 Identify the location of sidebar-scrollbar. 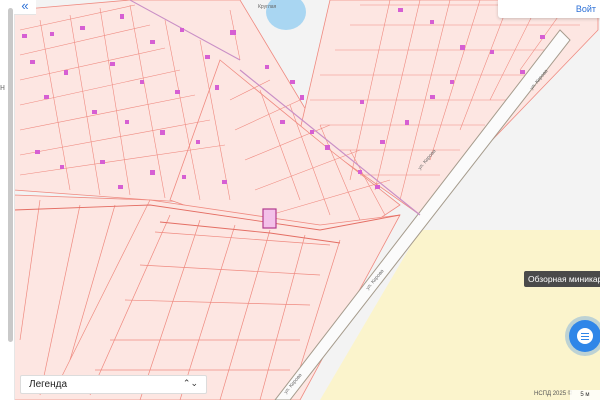
(10, 175).